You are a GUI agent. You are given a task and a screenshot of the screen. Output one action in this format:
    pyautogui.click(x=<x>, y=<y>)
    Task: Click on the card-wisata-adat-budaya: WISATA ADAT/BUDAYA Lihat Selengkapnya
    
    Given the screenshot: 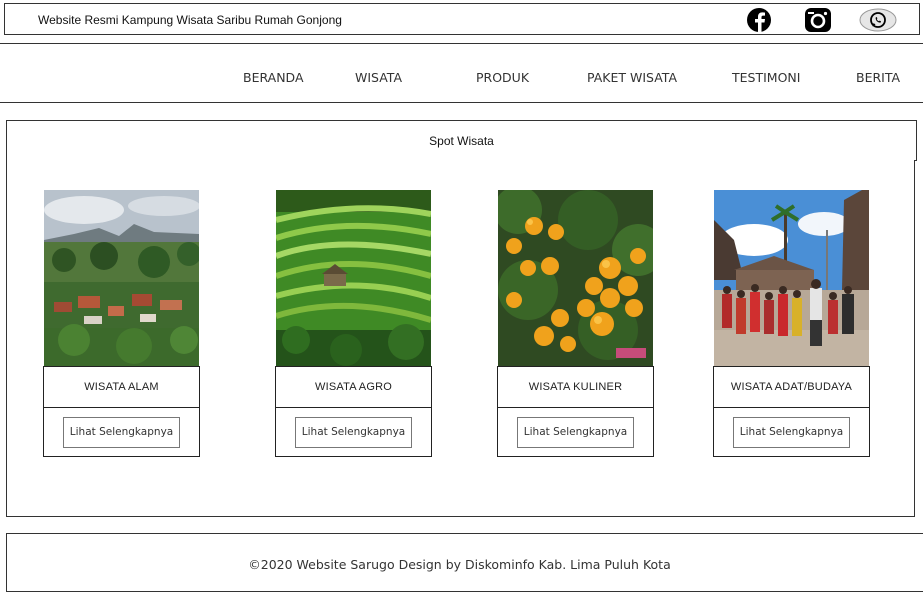 What is the action you would take?
    pyautogui.click(x=792, y=323)
    